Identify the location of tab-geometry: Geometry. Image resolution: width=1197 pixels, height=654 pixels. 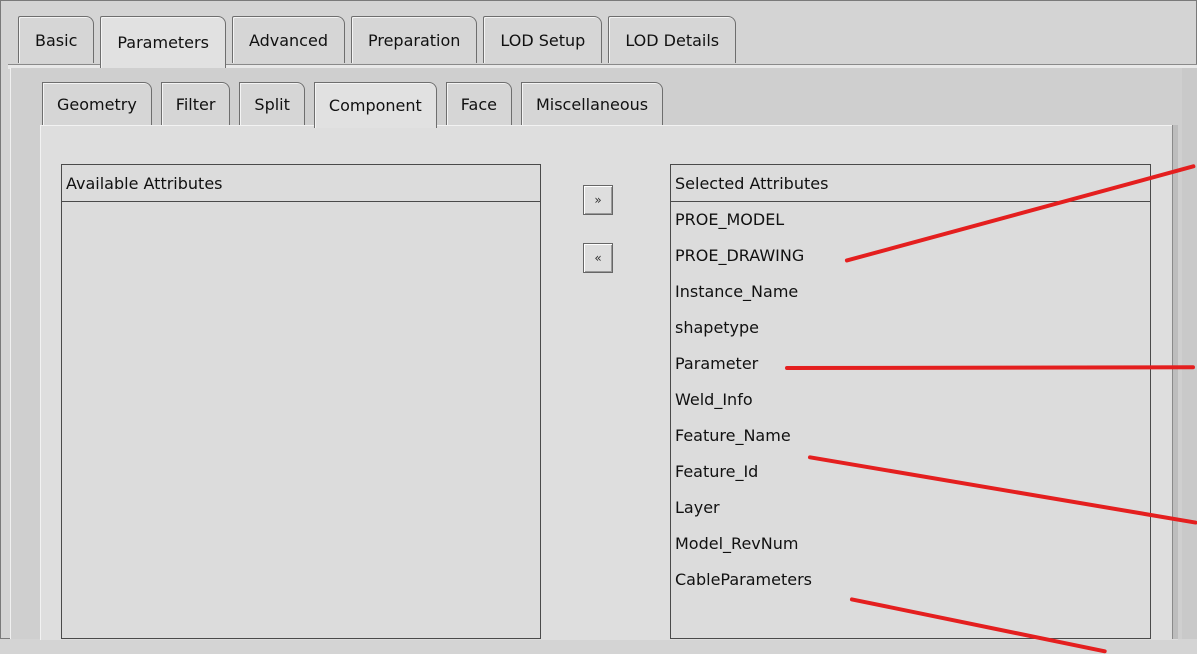
(97, 104).